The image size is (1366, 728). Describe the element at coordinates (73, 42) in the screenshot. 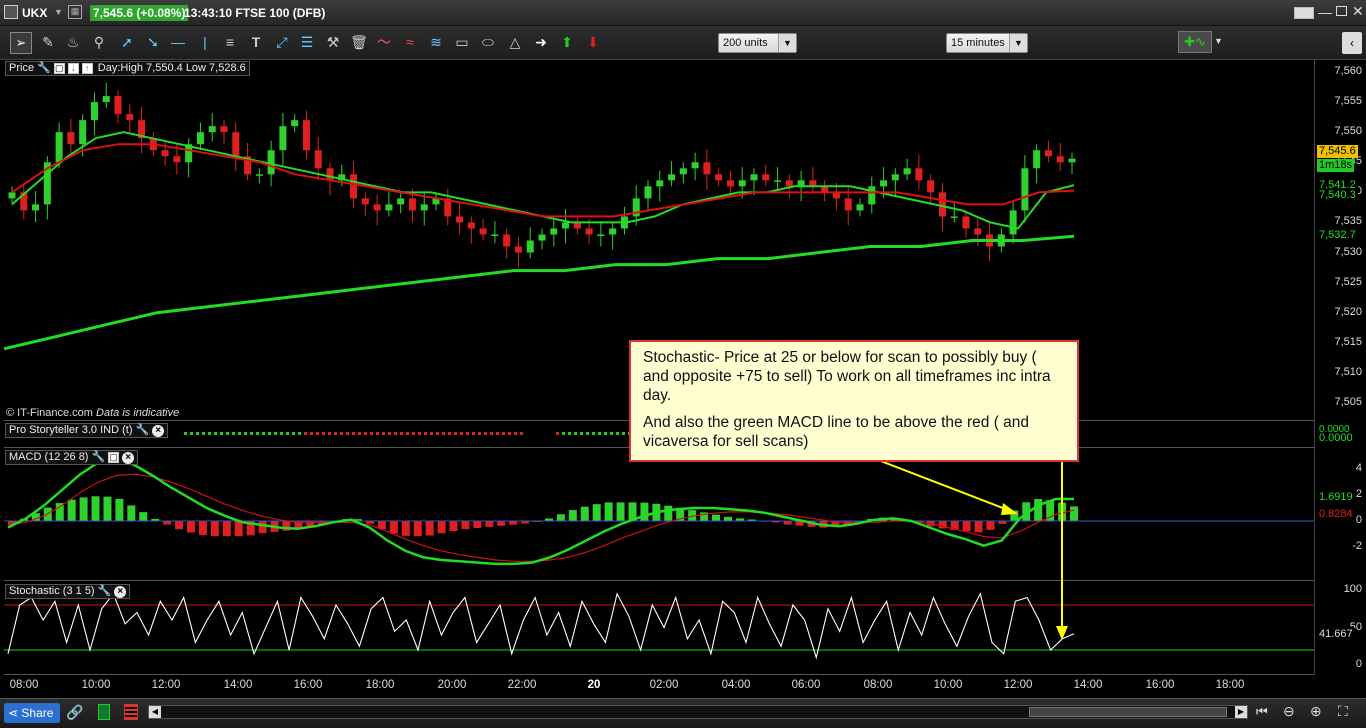

I see `alert-bell-icon: ♨` at that location.